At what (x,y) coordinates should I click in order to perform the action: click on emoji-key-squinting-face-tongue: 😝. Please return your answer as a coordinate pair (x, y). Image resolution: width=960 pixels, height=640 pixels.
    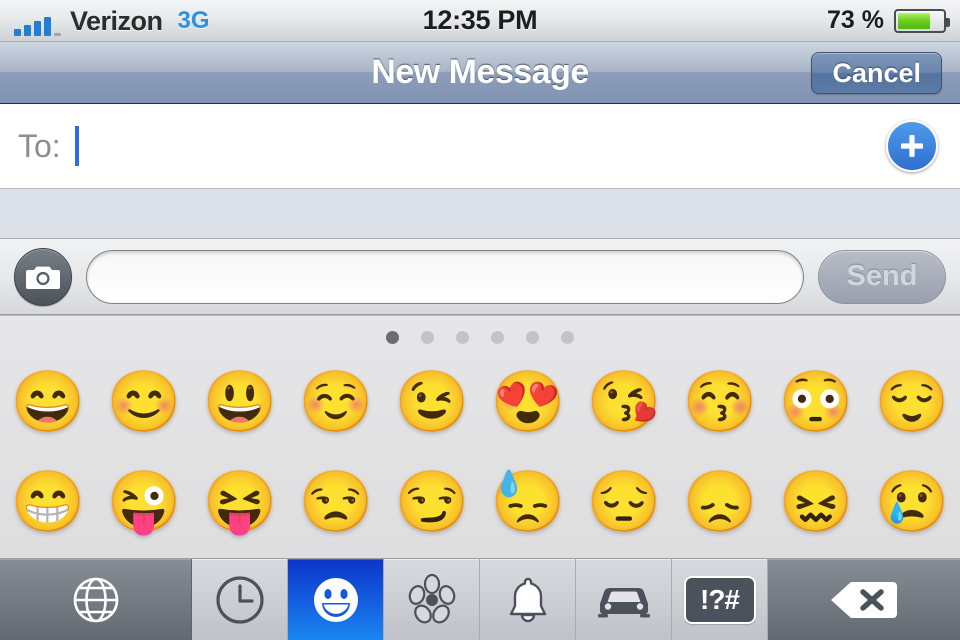
    Looking at the image, I should click on (240, 502).